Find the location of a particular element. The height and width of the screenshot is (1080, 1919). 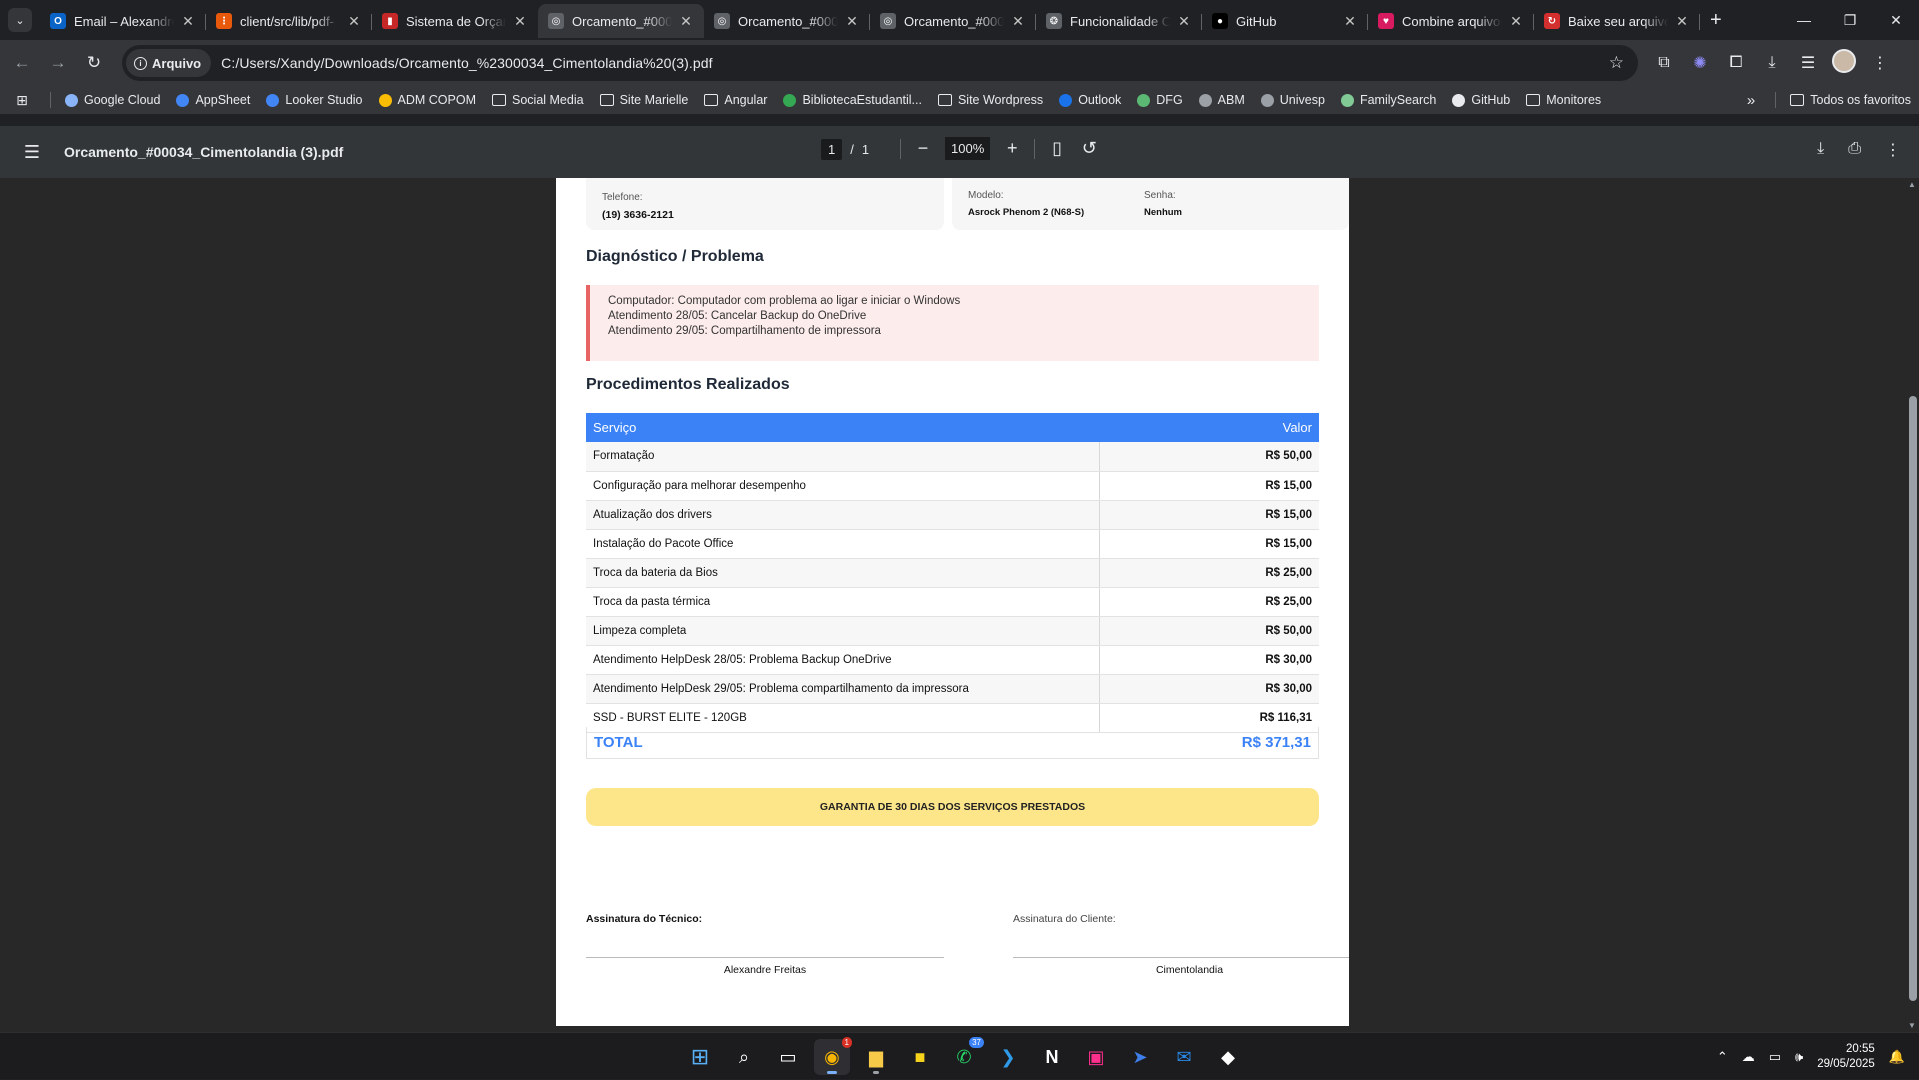

clock: 20:55 29/05/2025 is located at coordinates (1846, 1057).